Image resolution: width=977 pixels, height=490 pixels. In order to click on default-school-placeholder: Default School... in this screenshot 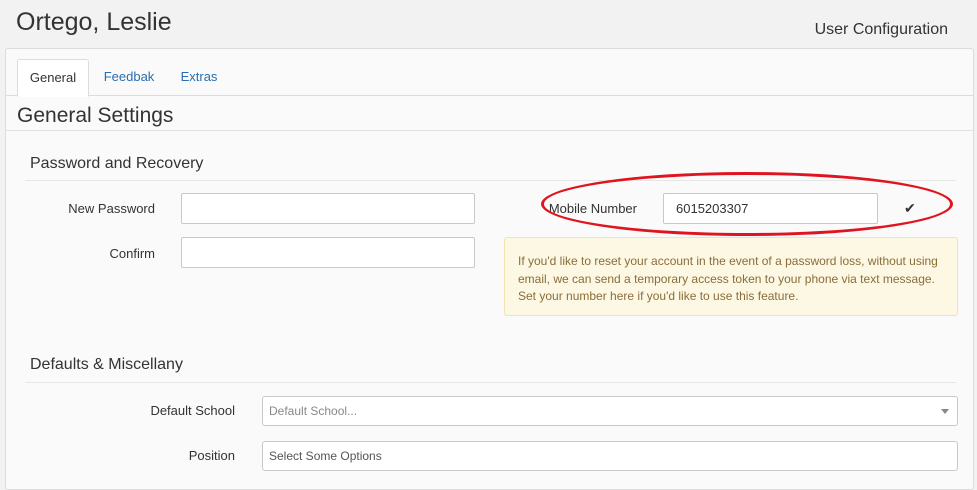, I will do `click(313, 411)`.